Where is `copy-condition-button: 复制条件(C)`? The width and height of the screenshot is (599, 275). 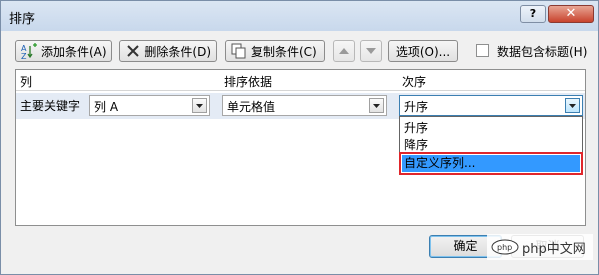
copy-condition-button: 复制条件(C) is located at coordinates (275, 51).